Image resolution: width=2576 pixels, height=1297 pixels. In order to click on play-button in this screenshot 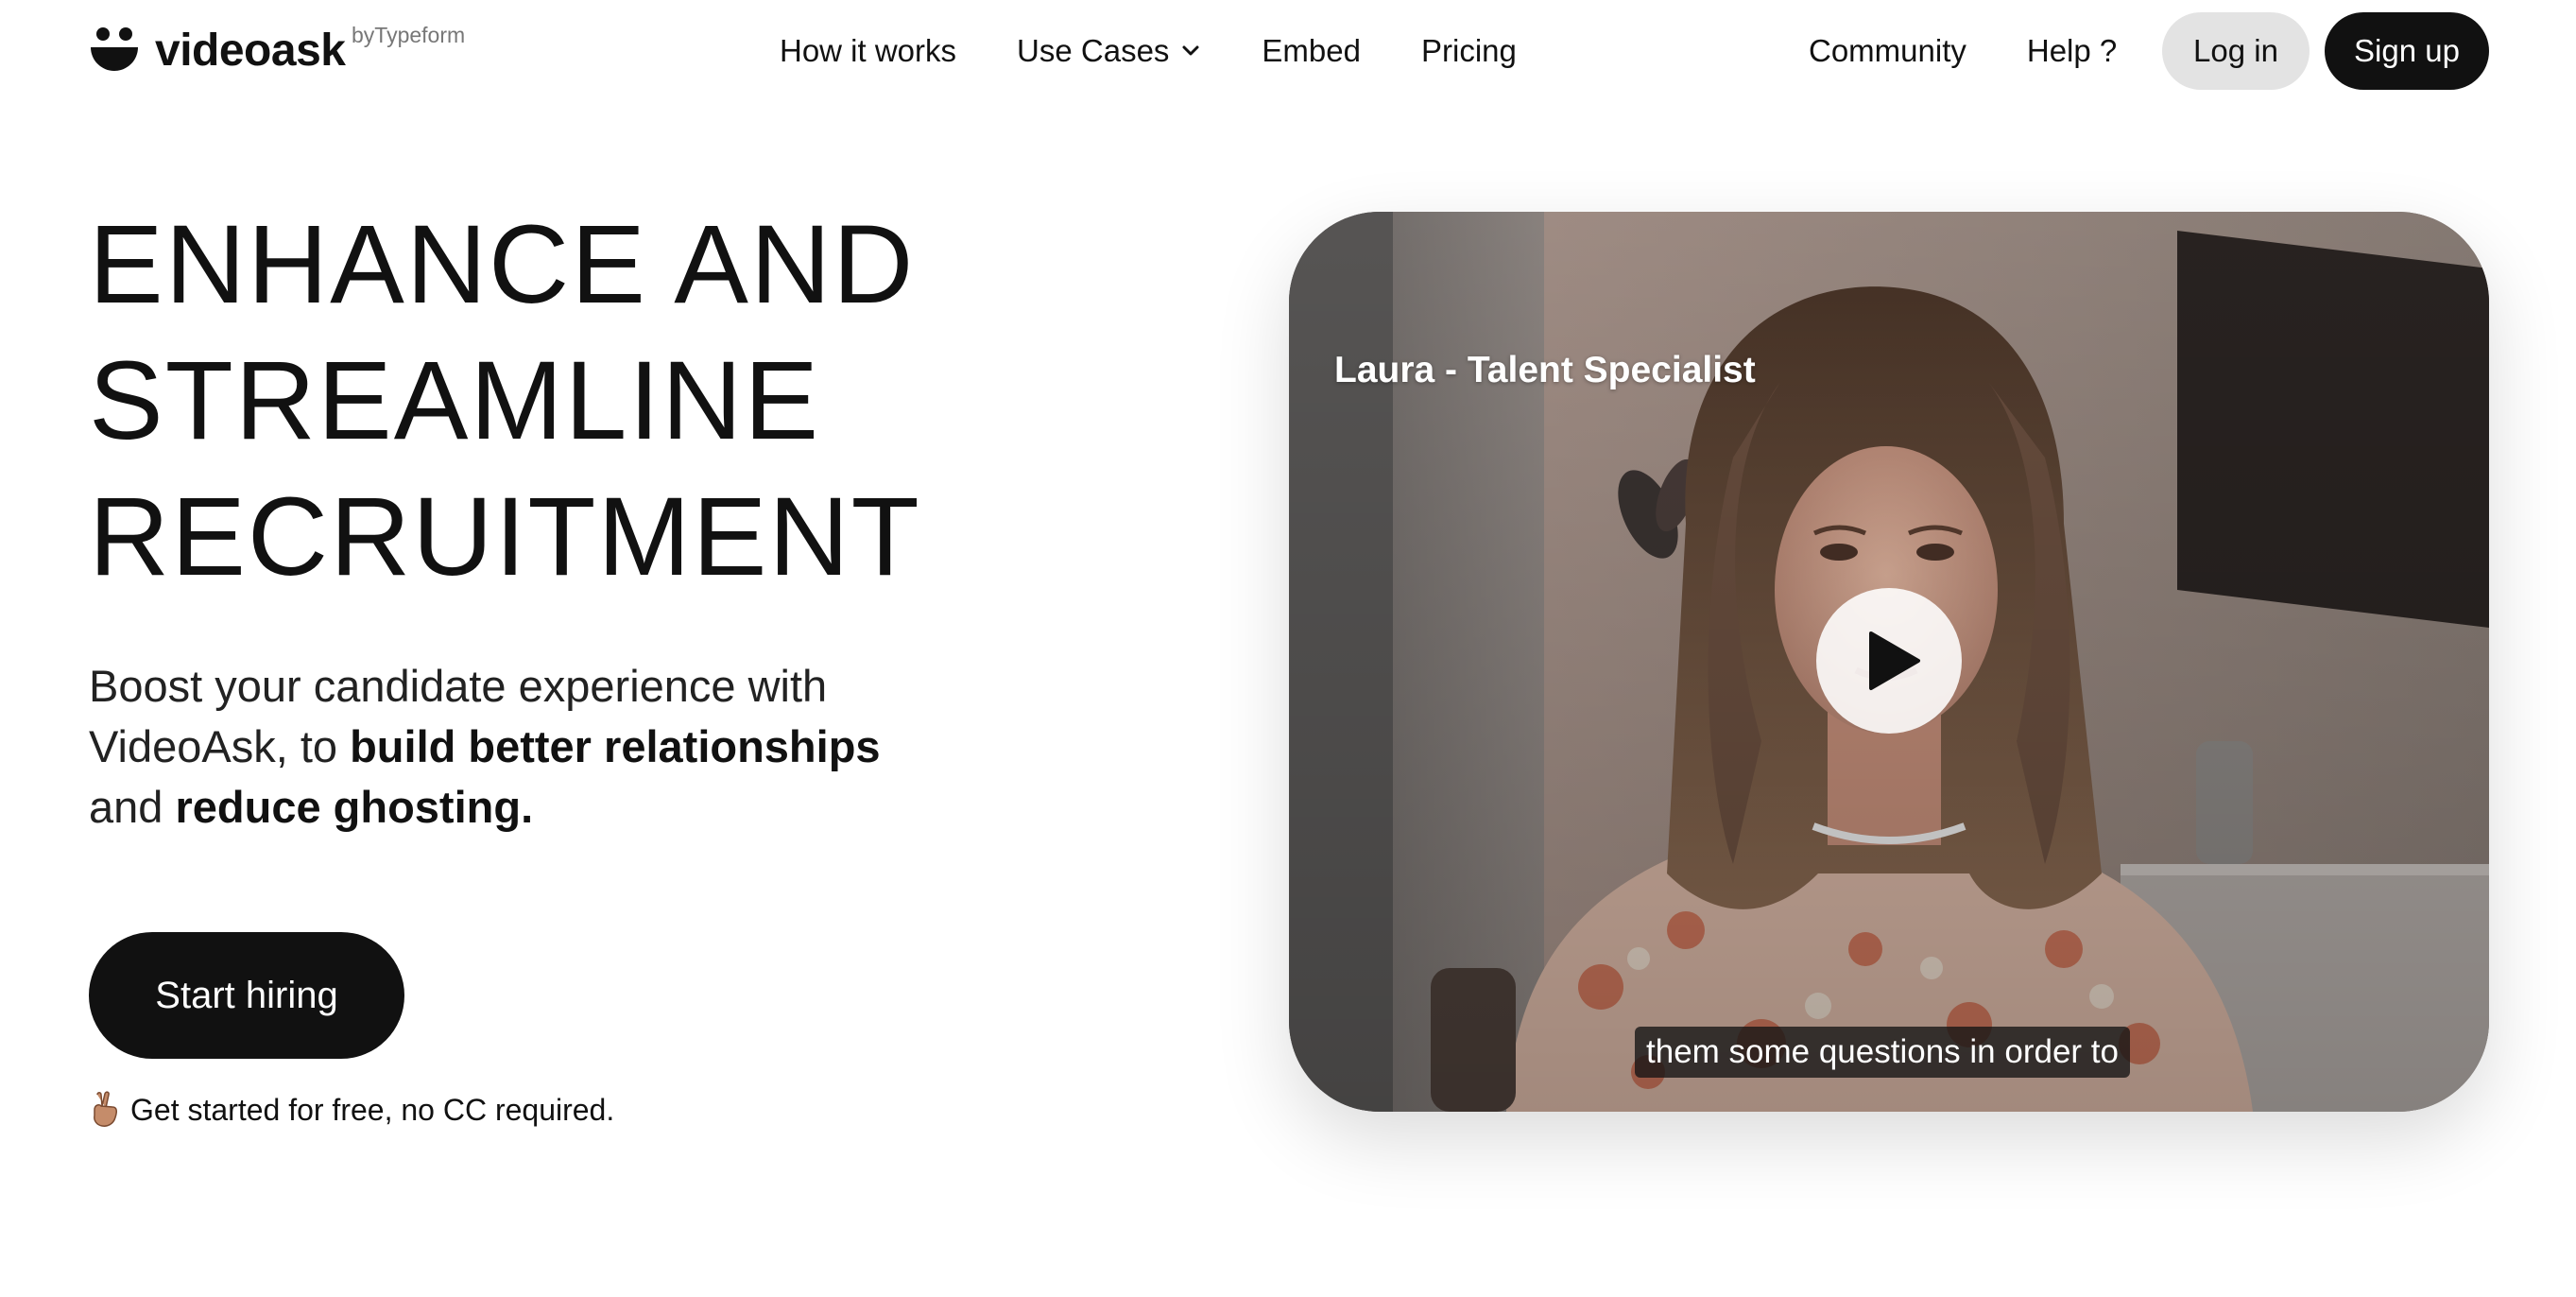, I will do `click(1889, 661)`.